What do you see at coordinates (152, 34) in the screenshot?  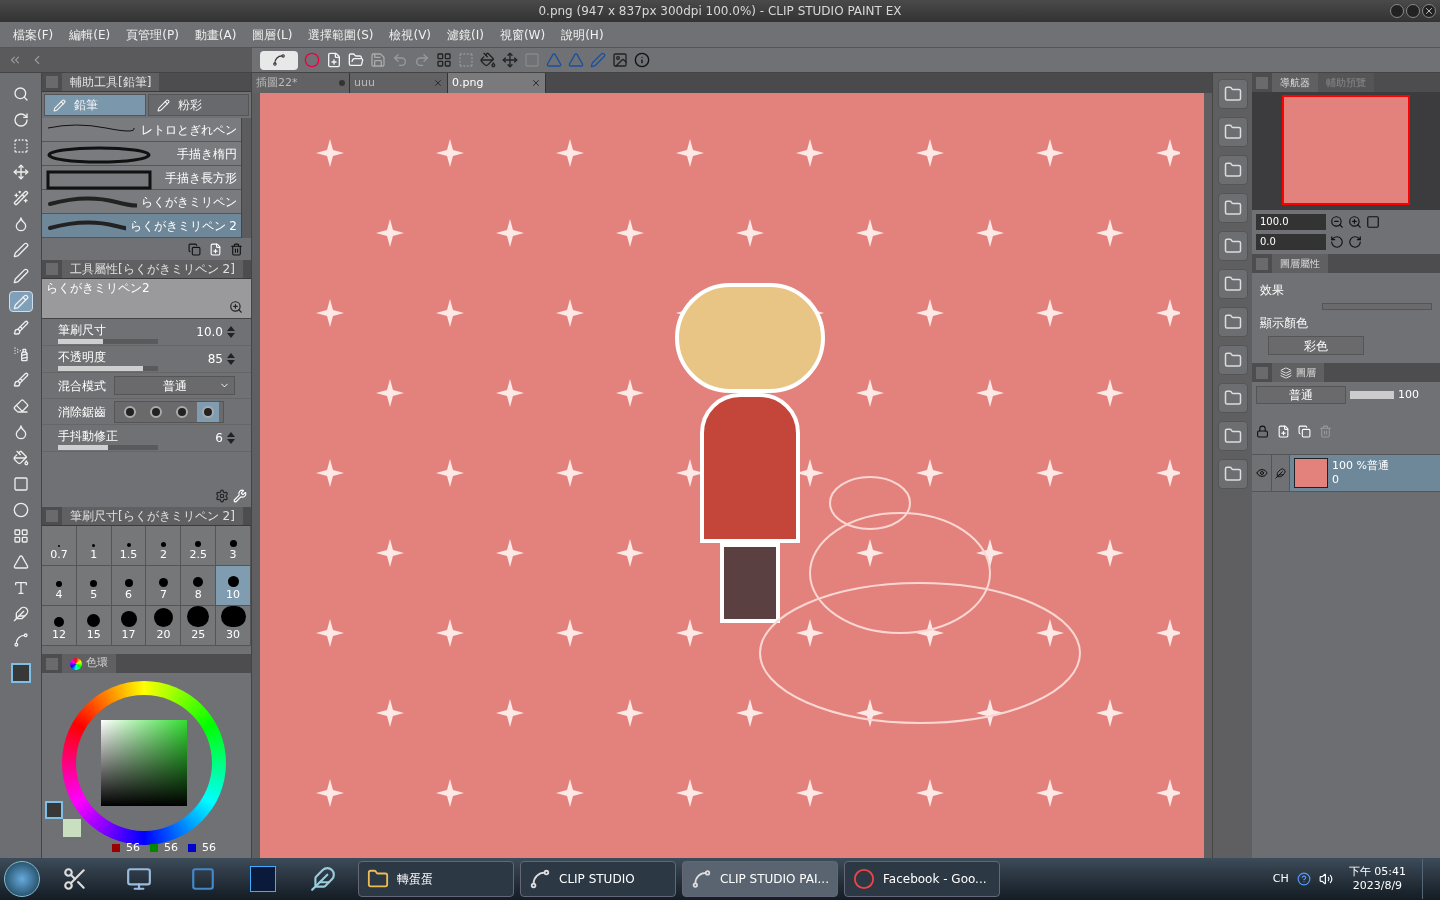 I see `menu-item: 頁管理(P)` at bounding box center [152, 34].